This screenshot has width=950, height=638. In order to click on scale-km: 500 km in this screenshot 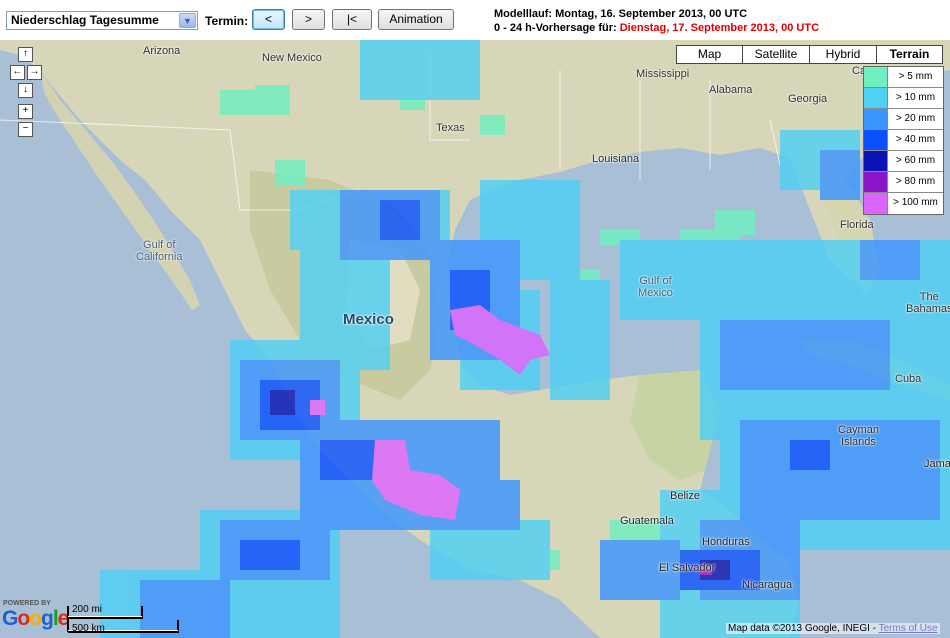, I will do `click(88, 628)`.